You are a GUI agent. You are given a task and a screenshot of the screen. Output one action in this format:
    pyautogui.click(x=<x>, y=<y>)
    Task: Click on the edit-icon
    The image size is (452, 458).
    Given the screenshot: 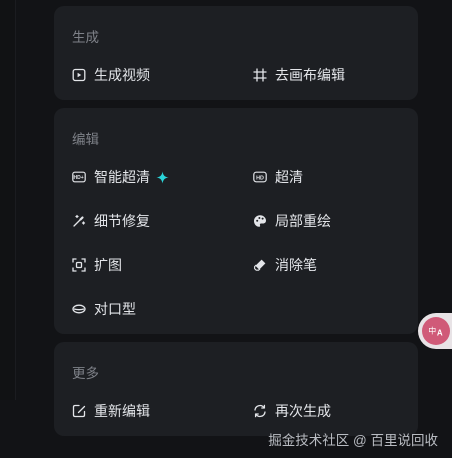 What is the action you would take?
    pyautogui.click(x=79, y=411)
    